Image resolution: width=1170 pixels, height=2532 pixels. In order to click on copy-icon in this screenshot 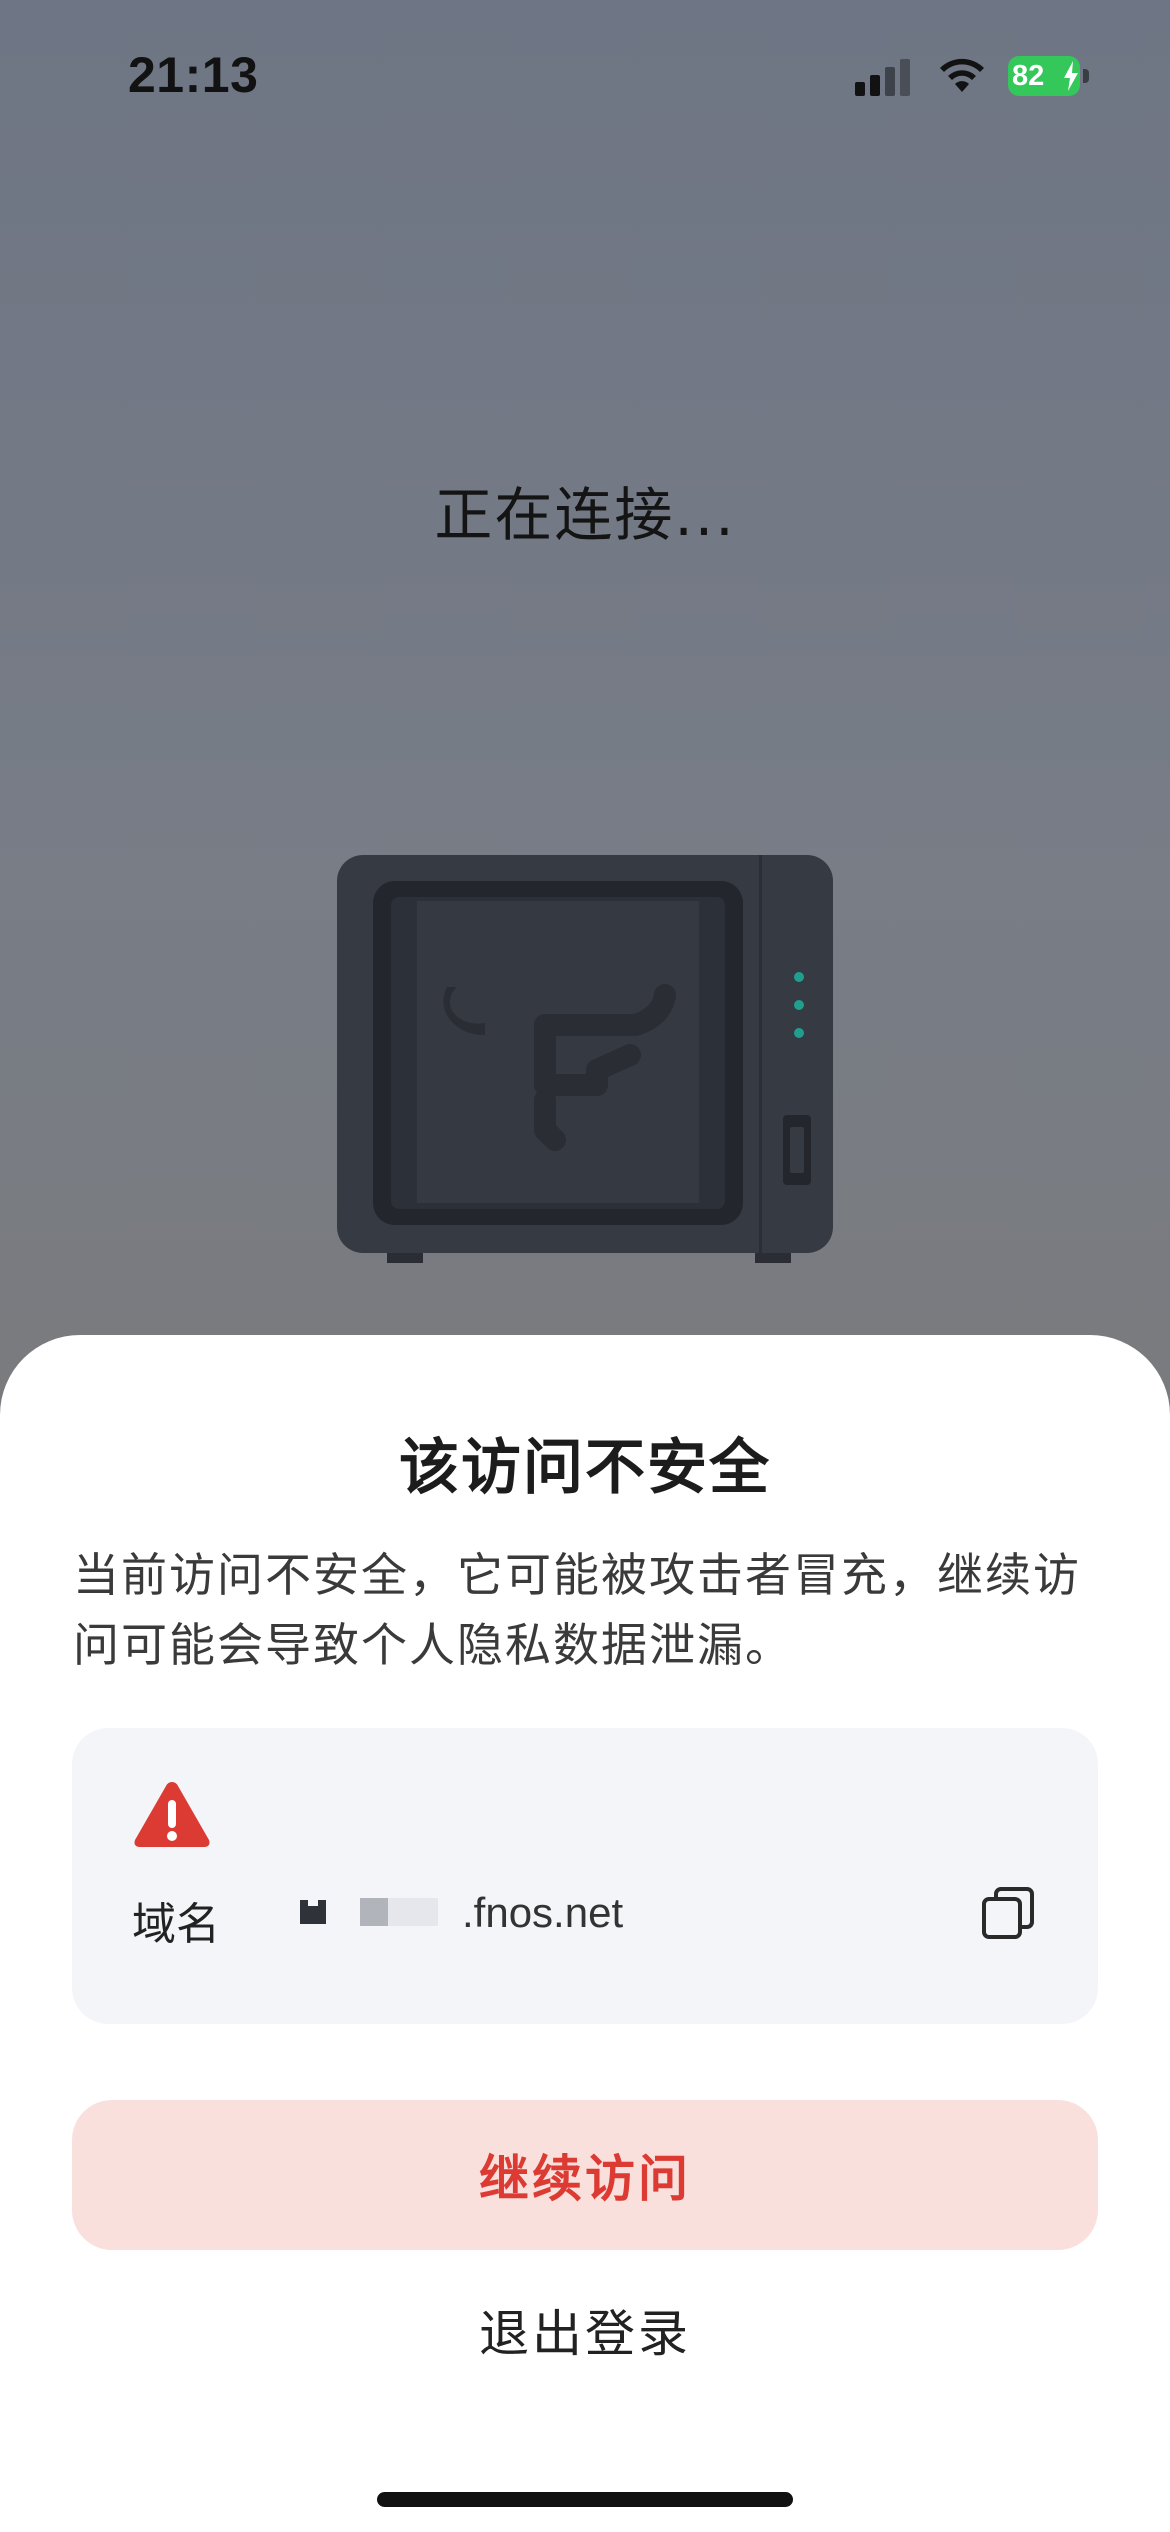, I will do `click(1008, 1913)`.